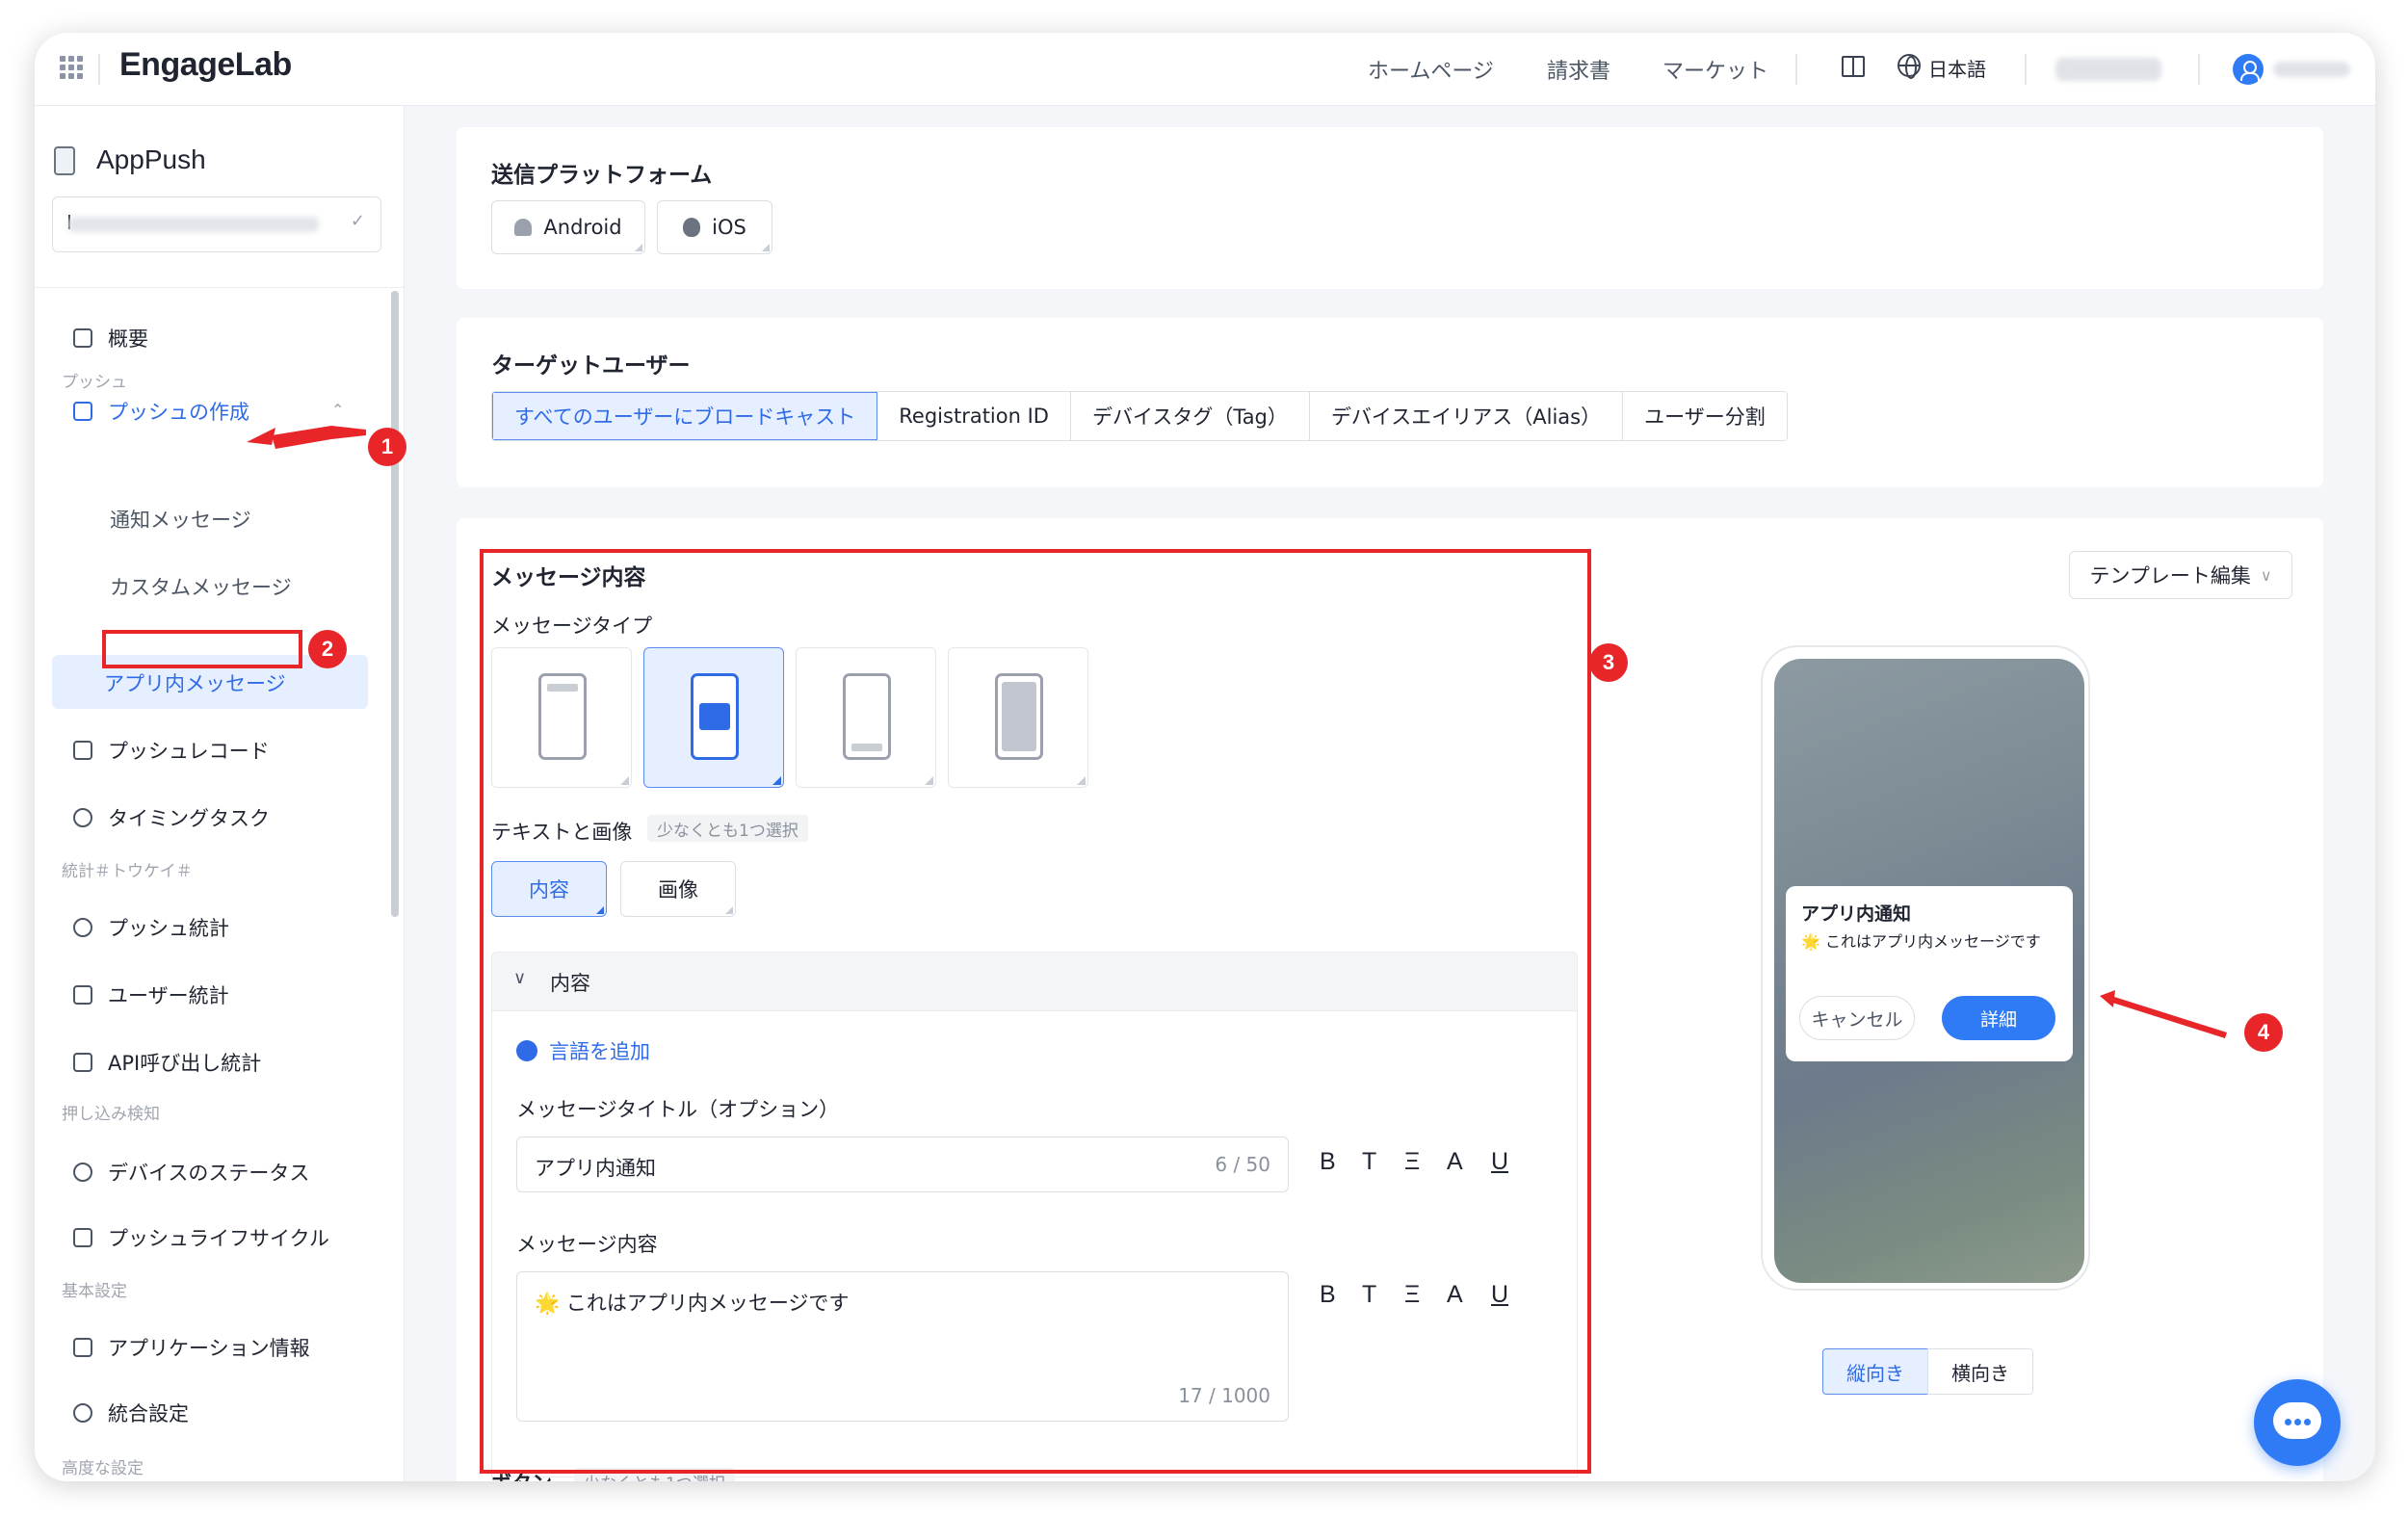  What do you see at coordinates (2248, 69) in the screenshot?
I see `user-avatar-icon` at bounding box center [2248, 69].